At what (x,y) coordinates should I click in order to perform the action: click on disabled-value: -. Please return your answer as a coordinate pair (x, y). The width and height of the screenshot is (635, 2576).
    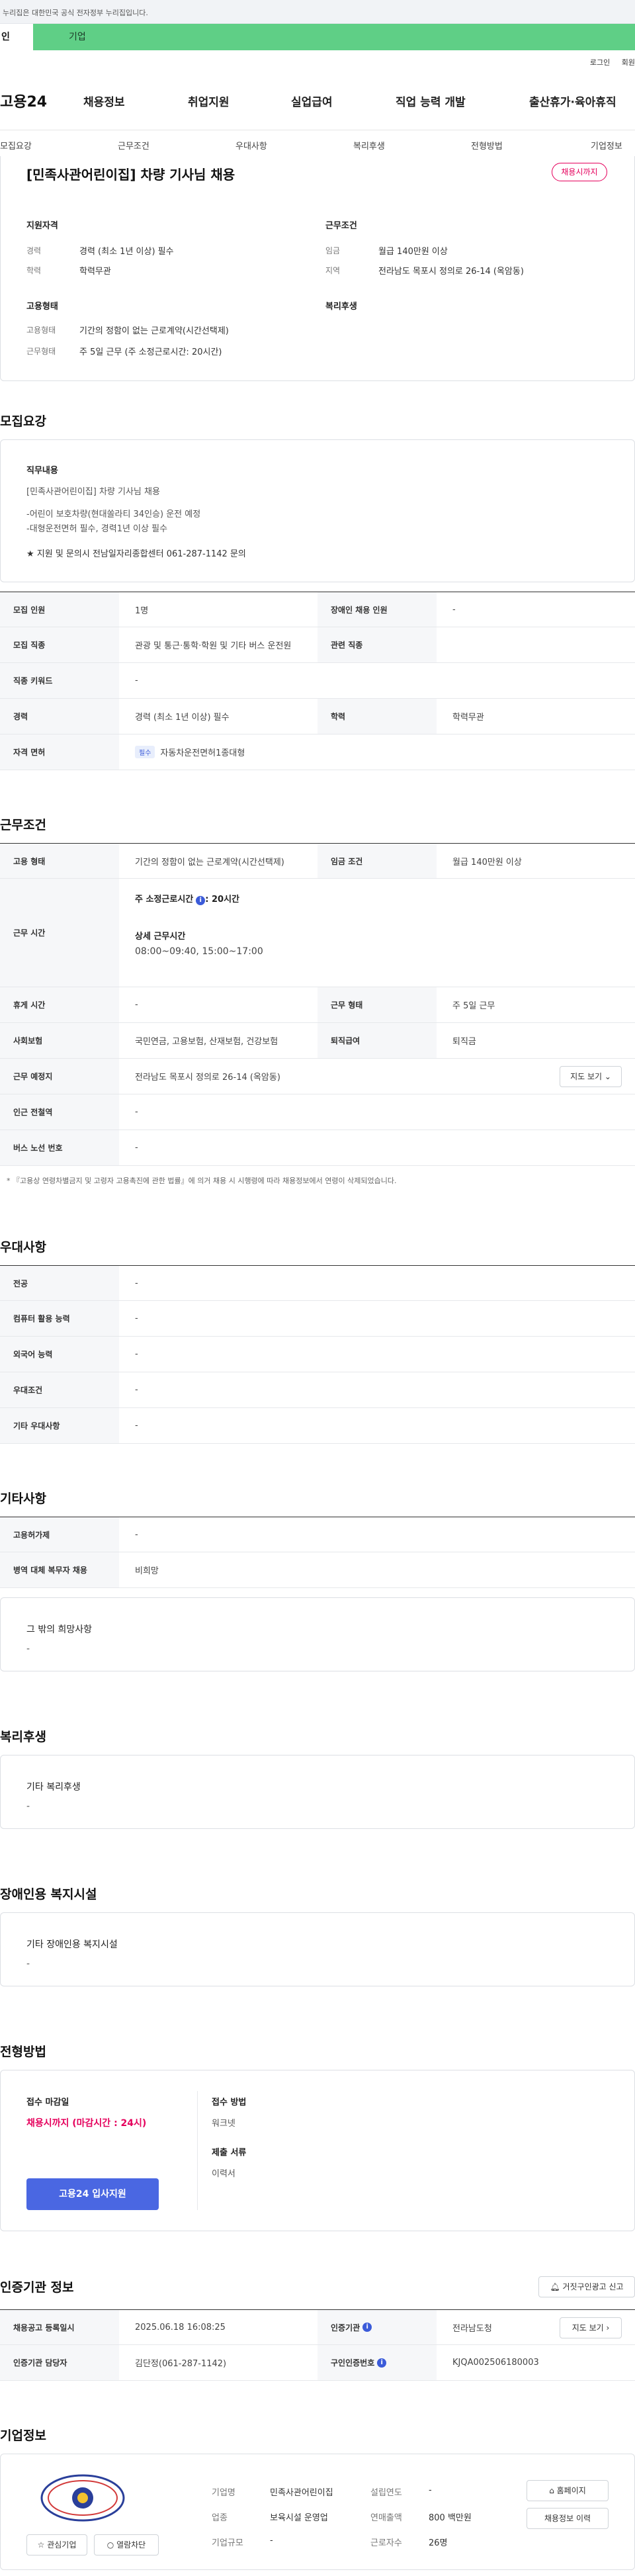
    Looking at the image, I should click on (454, 609).